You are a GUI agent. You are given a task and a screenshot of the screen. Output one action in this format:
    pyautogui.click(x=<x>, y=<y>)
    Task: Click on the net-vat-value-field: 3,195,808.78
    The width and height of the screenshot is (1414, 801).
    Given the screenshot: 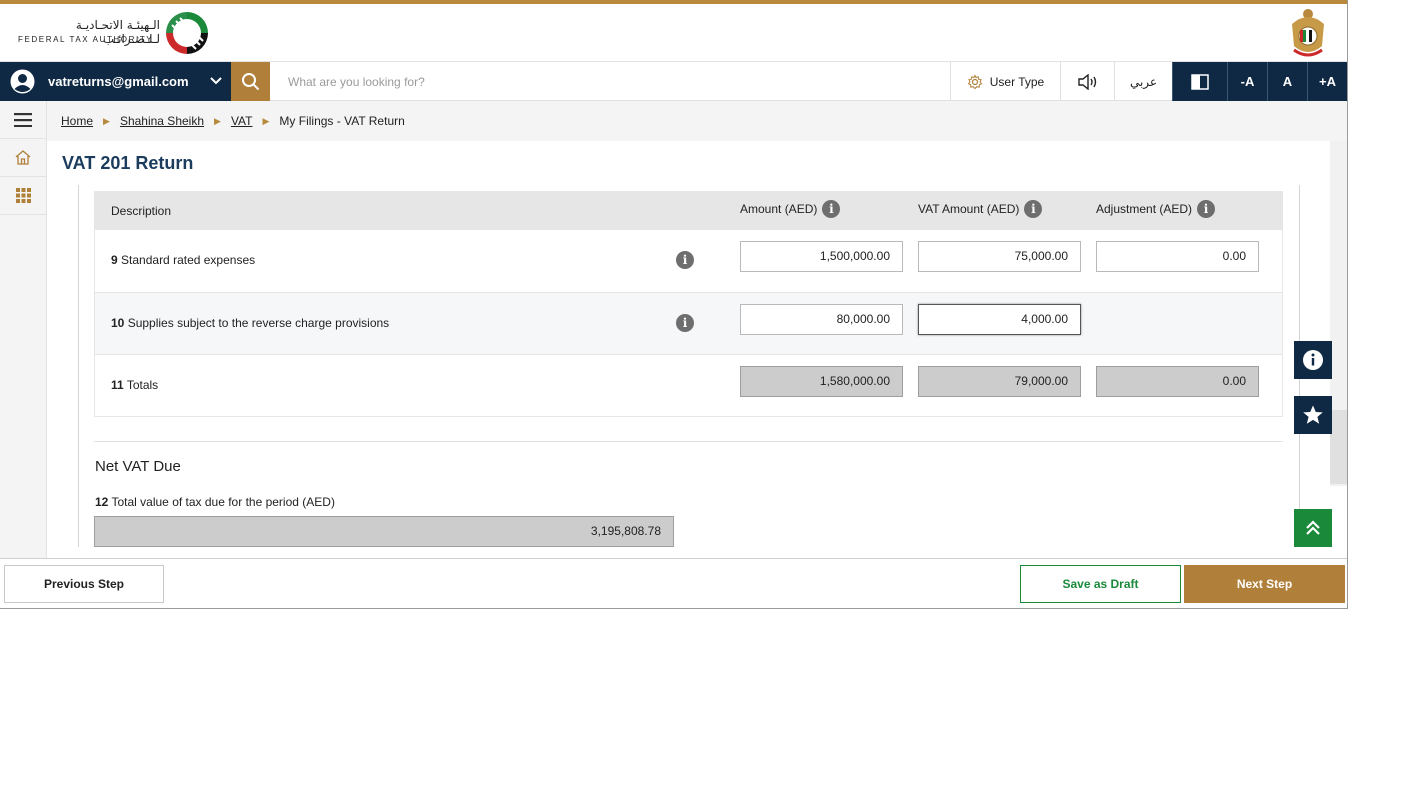 What is the action you would take?
    pyautogui.click(x=384, y=531)
    